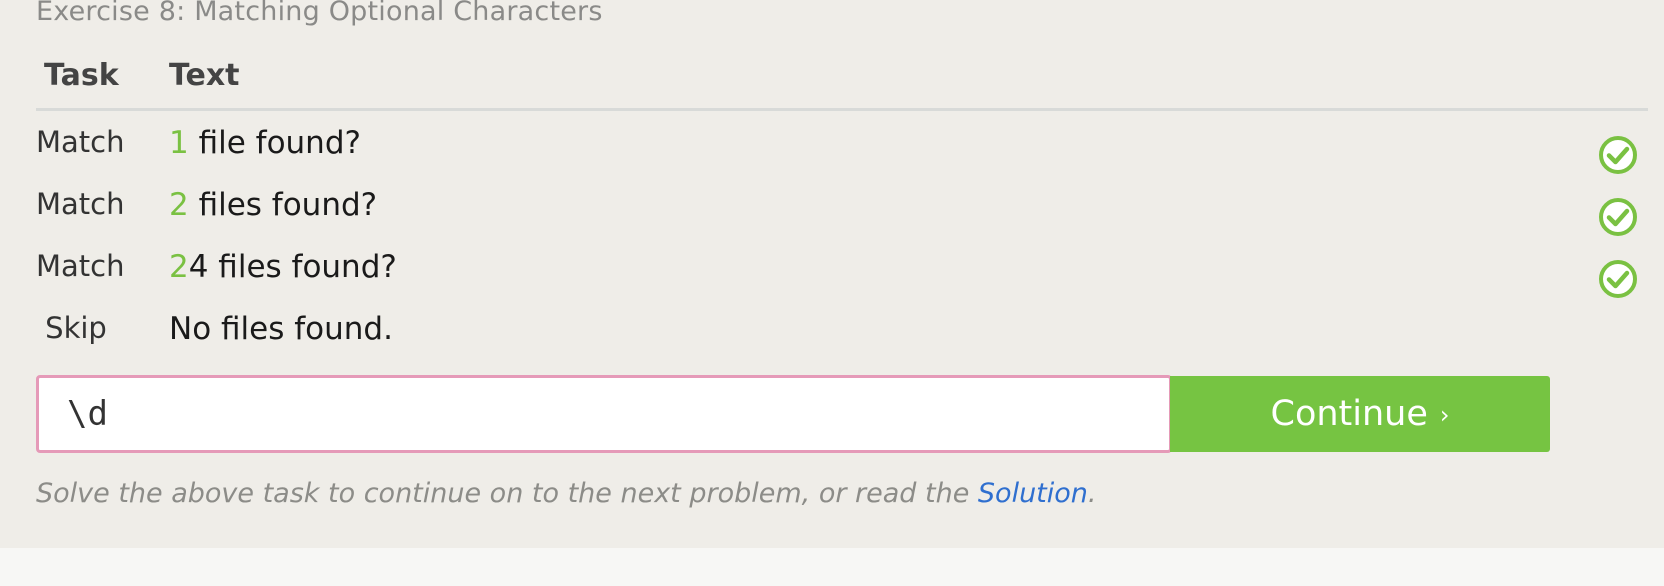 The height and width of the screenshot is (586, 1664). I want to click on table-row: Match 24 files found?, so click(842, 266).